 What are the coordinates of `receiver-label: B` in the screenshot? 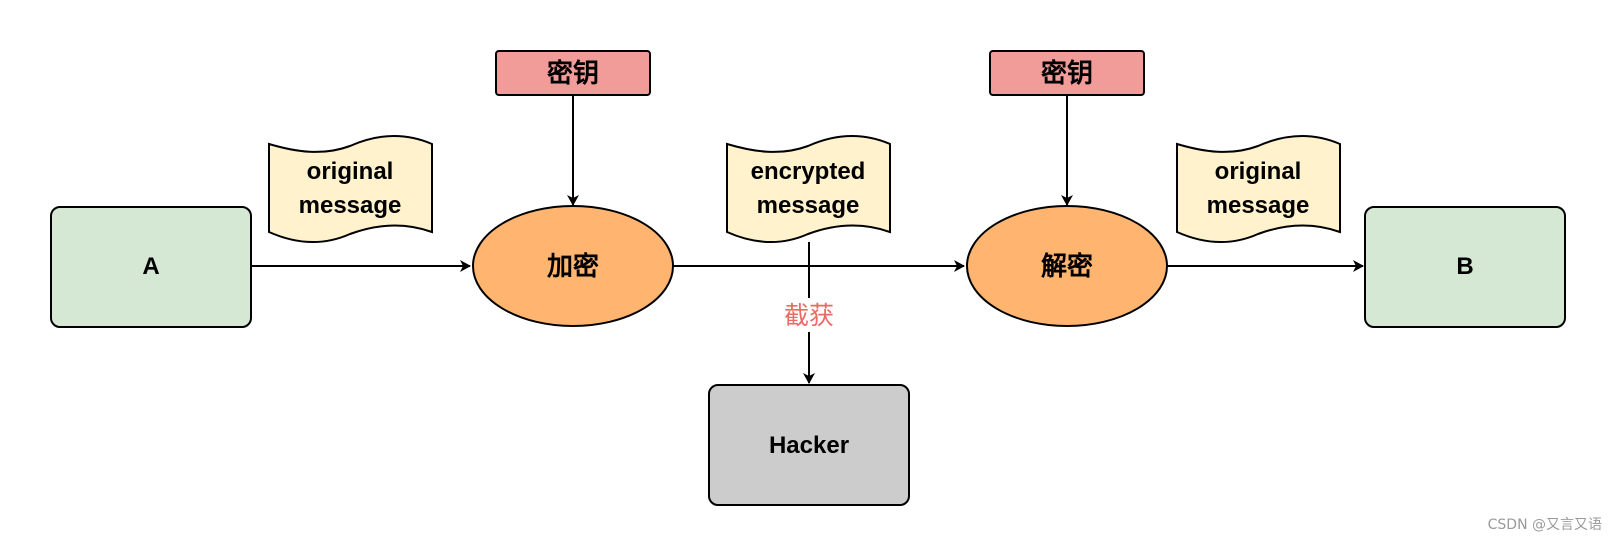 It's located at (1464, 266).